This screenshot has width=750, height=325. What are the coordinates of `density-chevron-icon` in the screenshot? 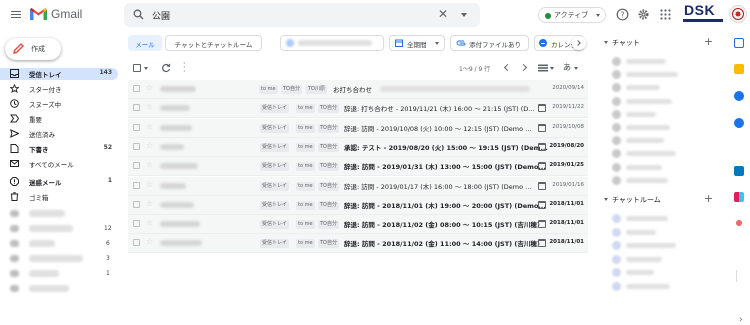 It's located at (552, 68).